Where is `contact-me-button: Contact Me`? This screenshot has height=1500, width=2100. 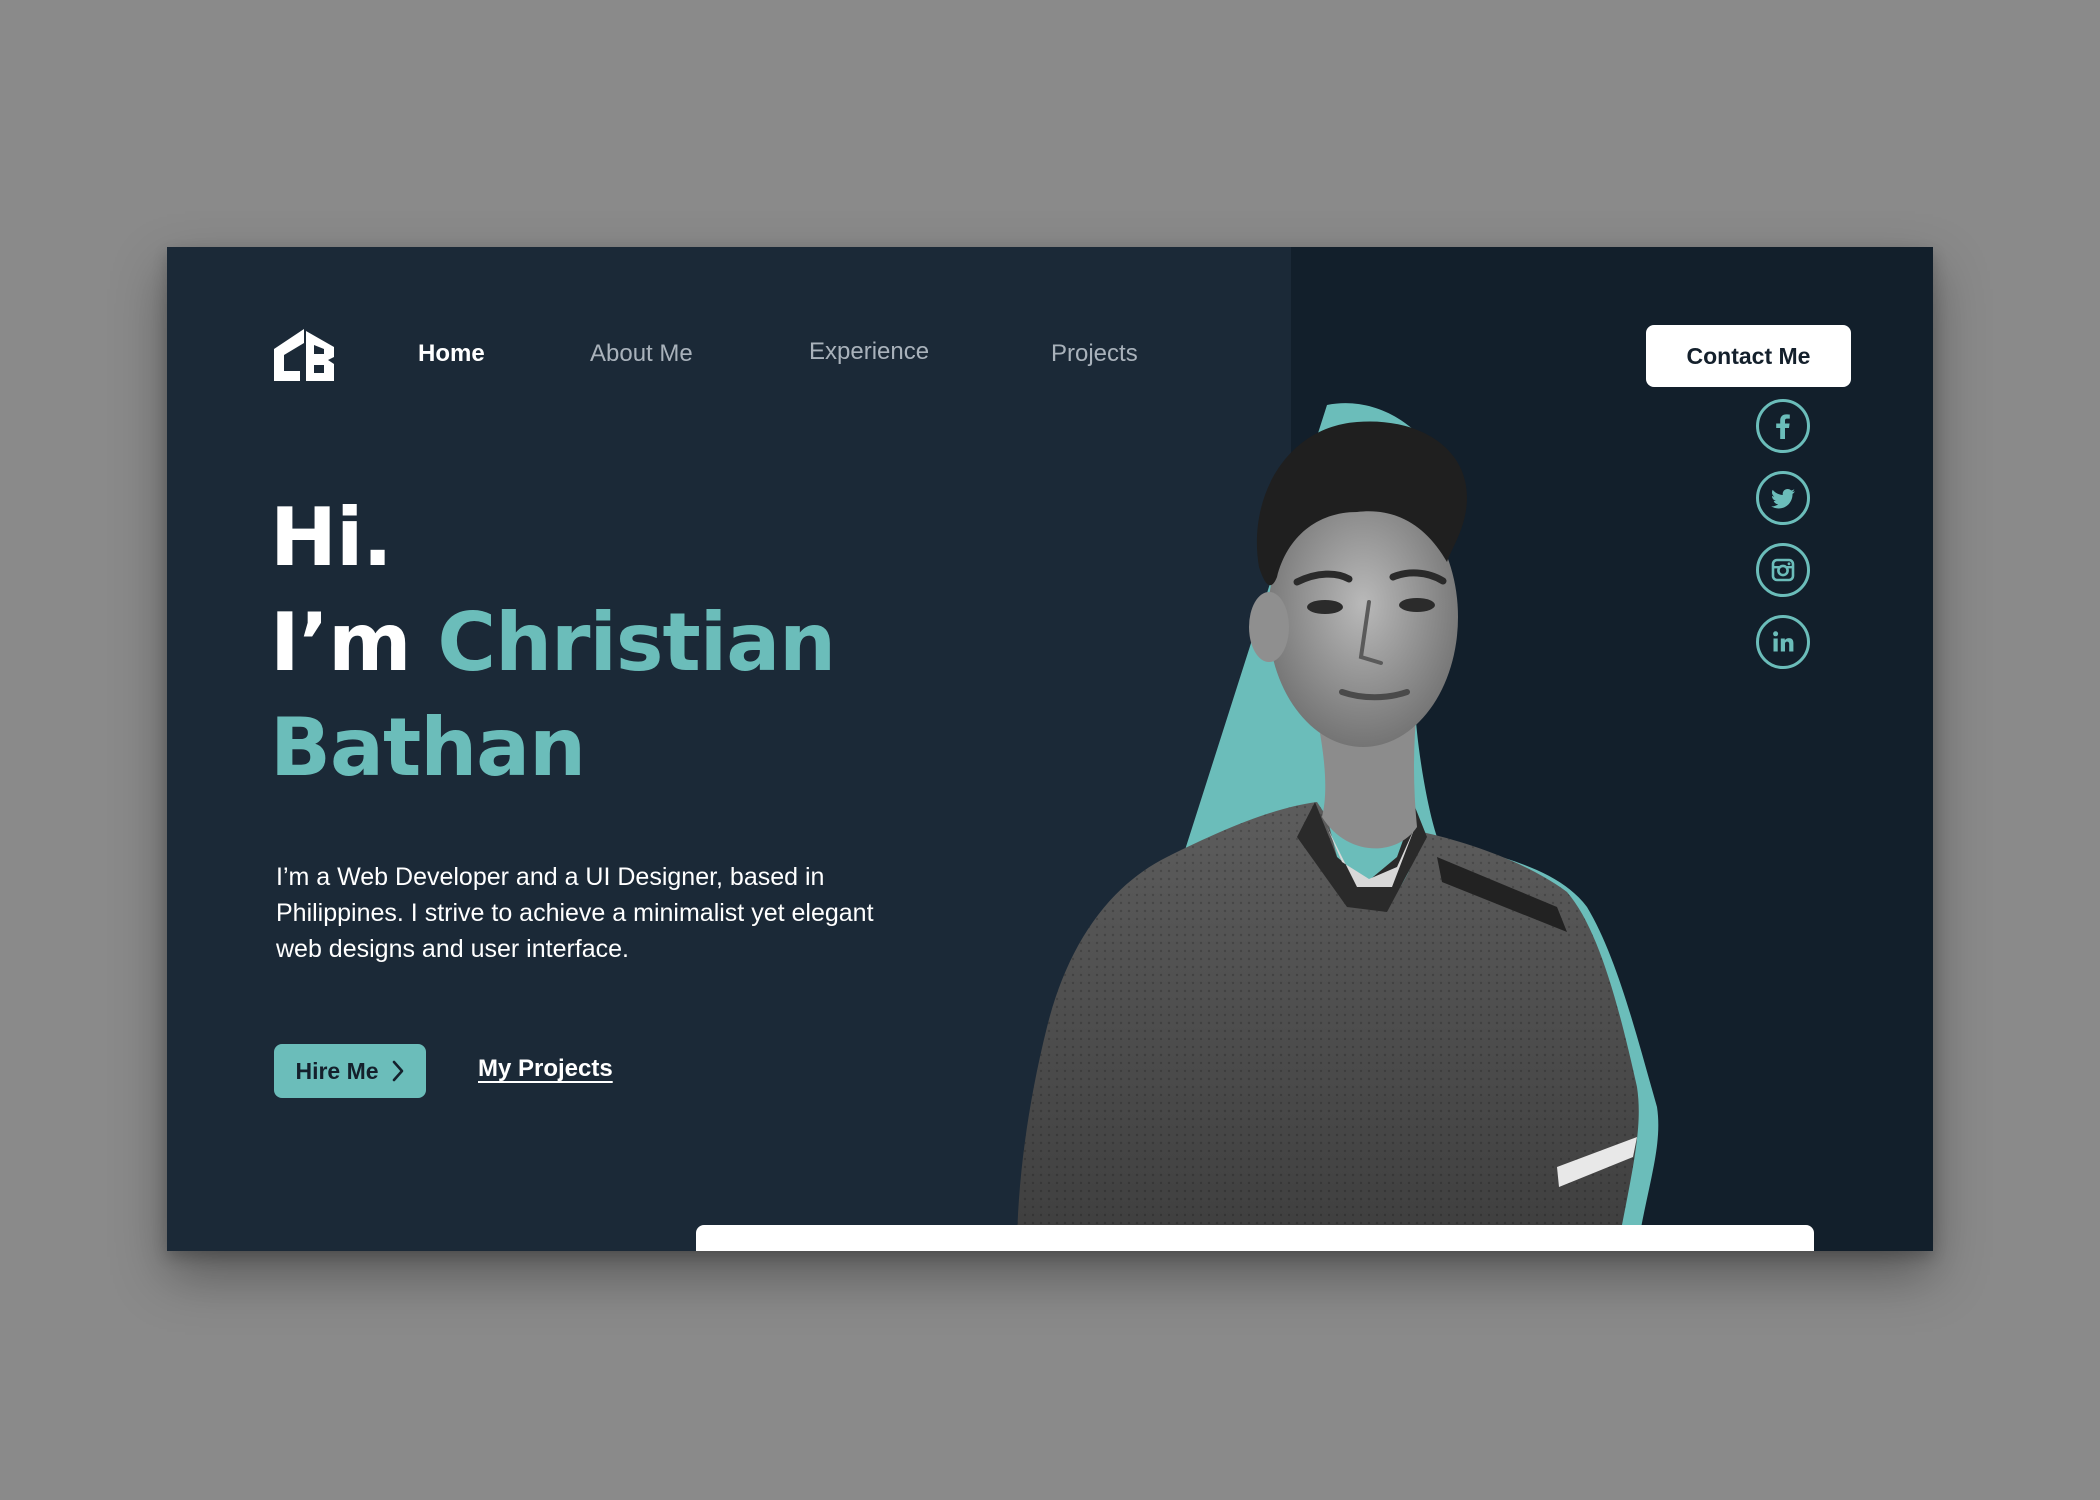 contact-me-button: Contact Me is located at coordinates (1748, 356).